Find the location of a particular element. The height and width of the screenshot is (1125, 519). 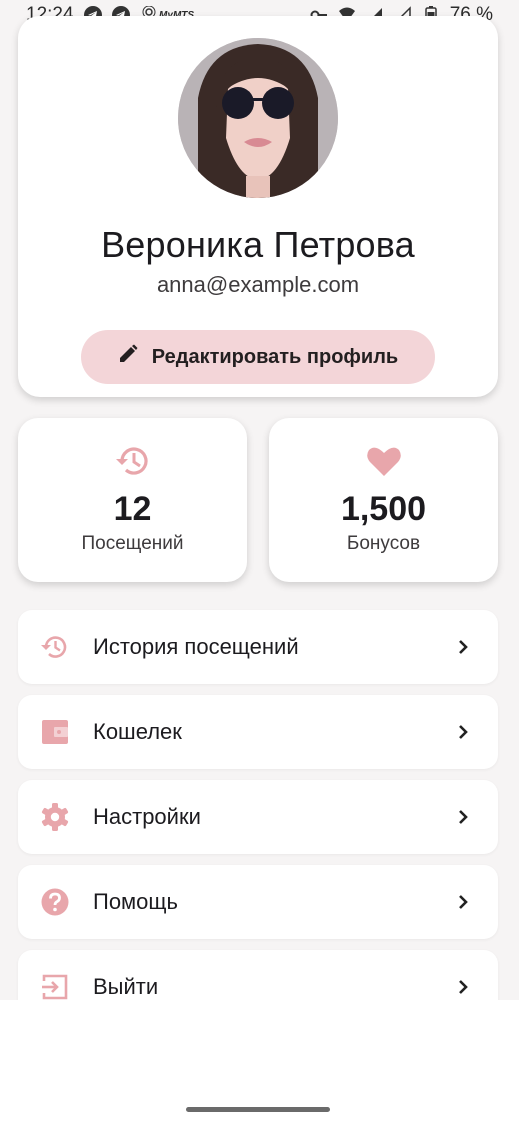

stat-value-visits: 12 is located at coordinates (132, 509).